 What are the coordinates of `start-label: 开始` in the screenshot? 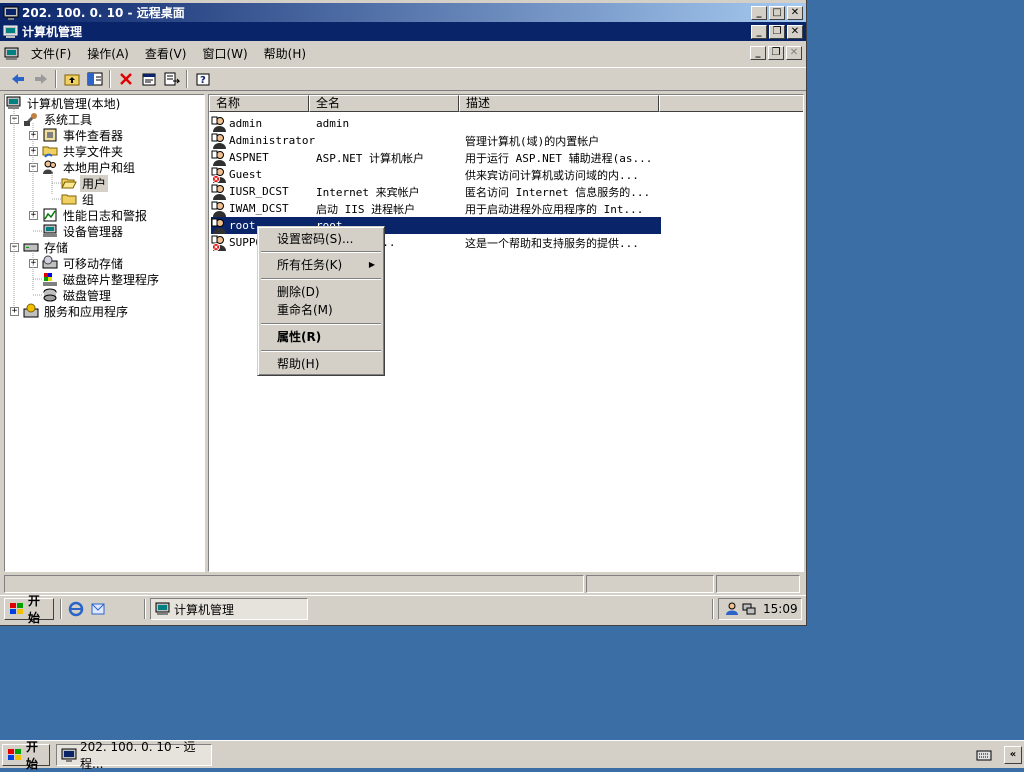 It's located at (34, 609).